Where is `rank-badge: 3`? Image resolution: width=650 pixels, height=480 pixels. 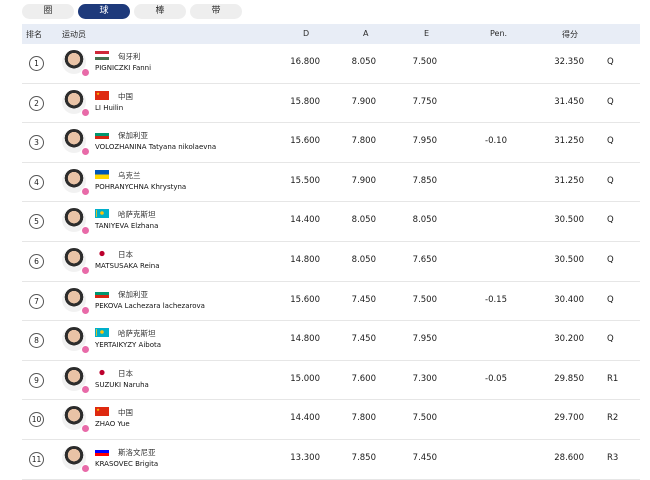
rank-badge: 3 is located at coordinates (36, 143).